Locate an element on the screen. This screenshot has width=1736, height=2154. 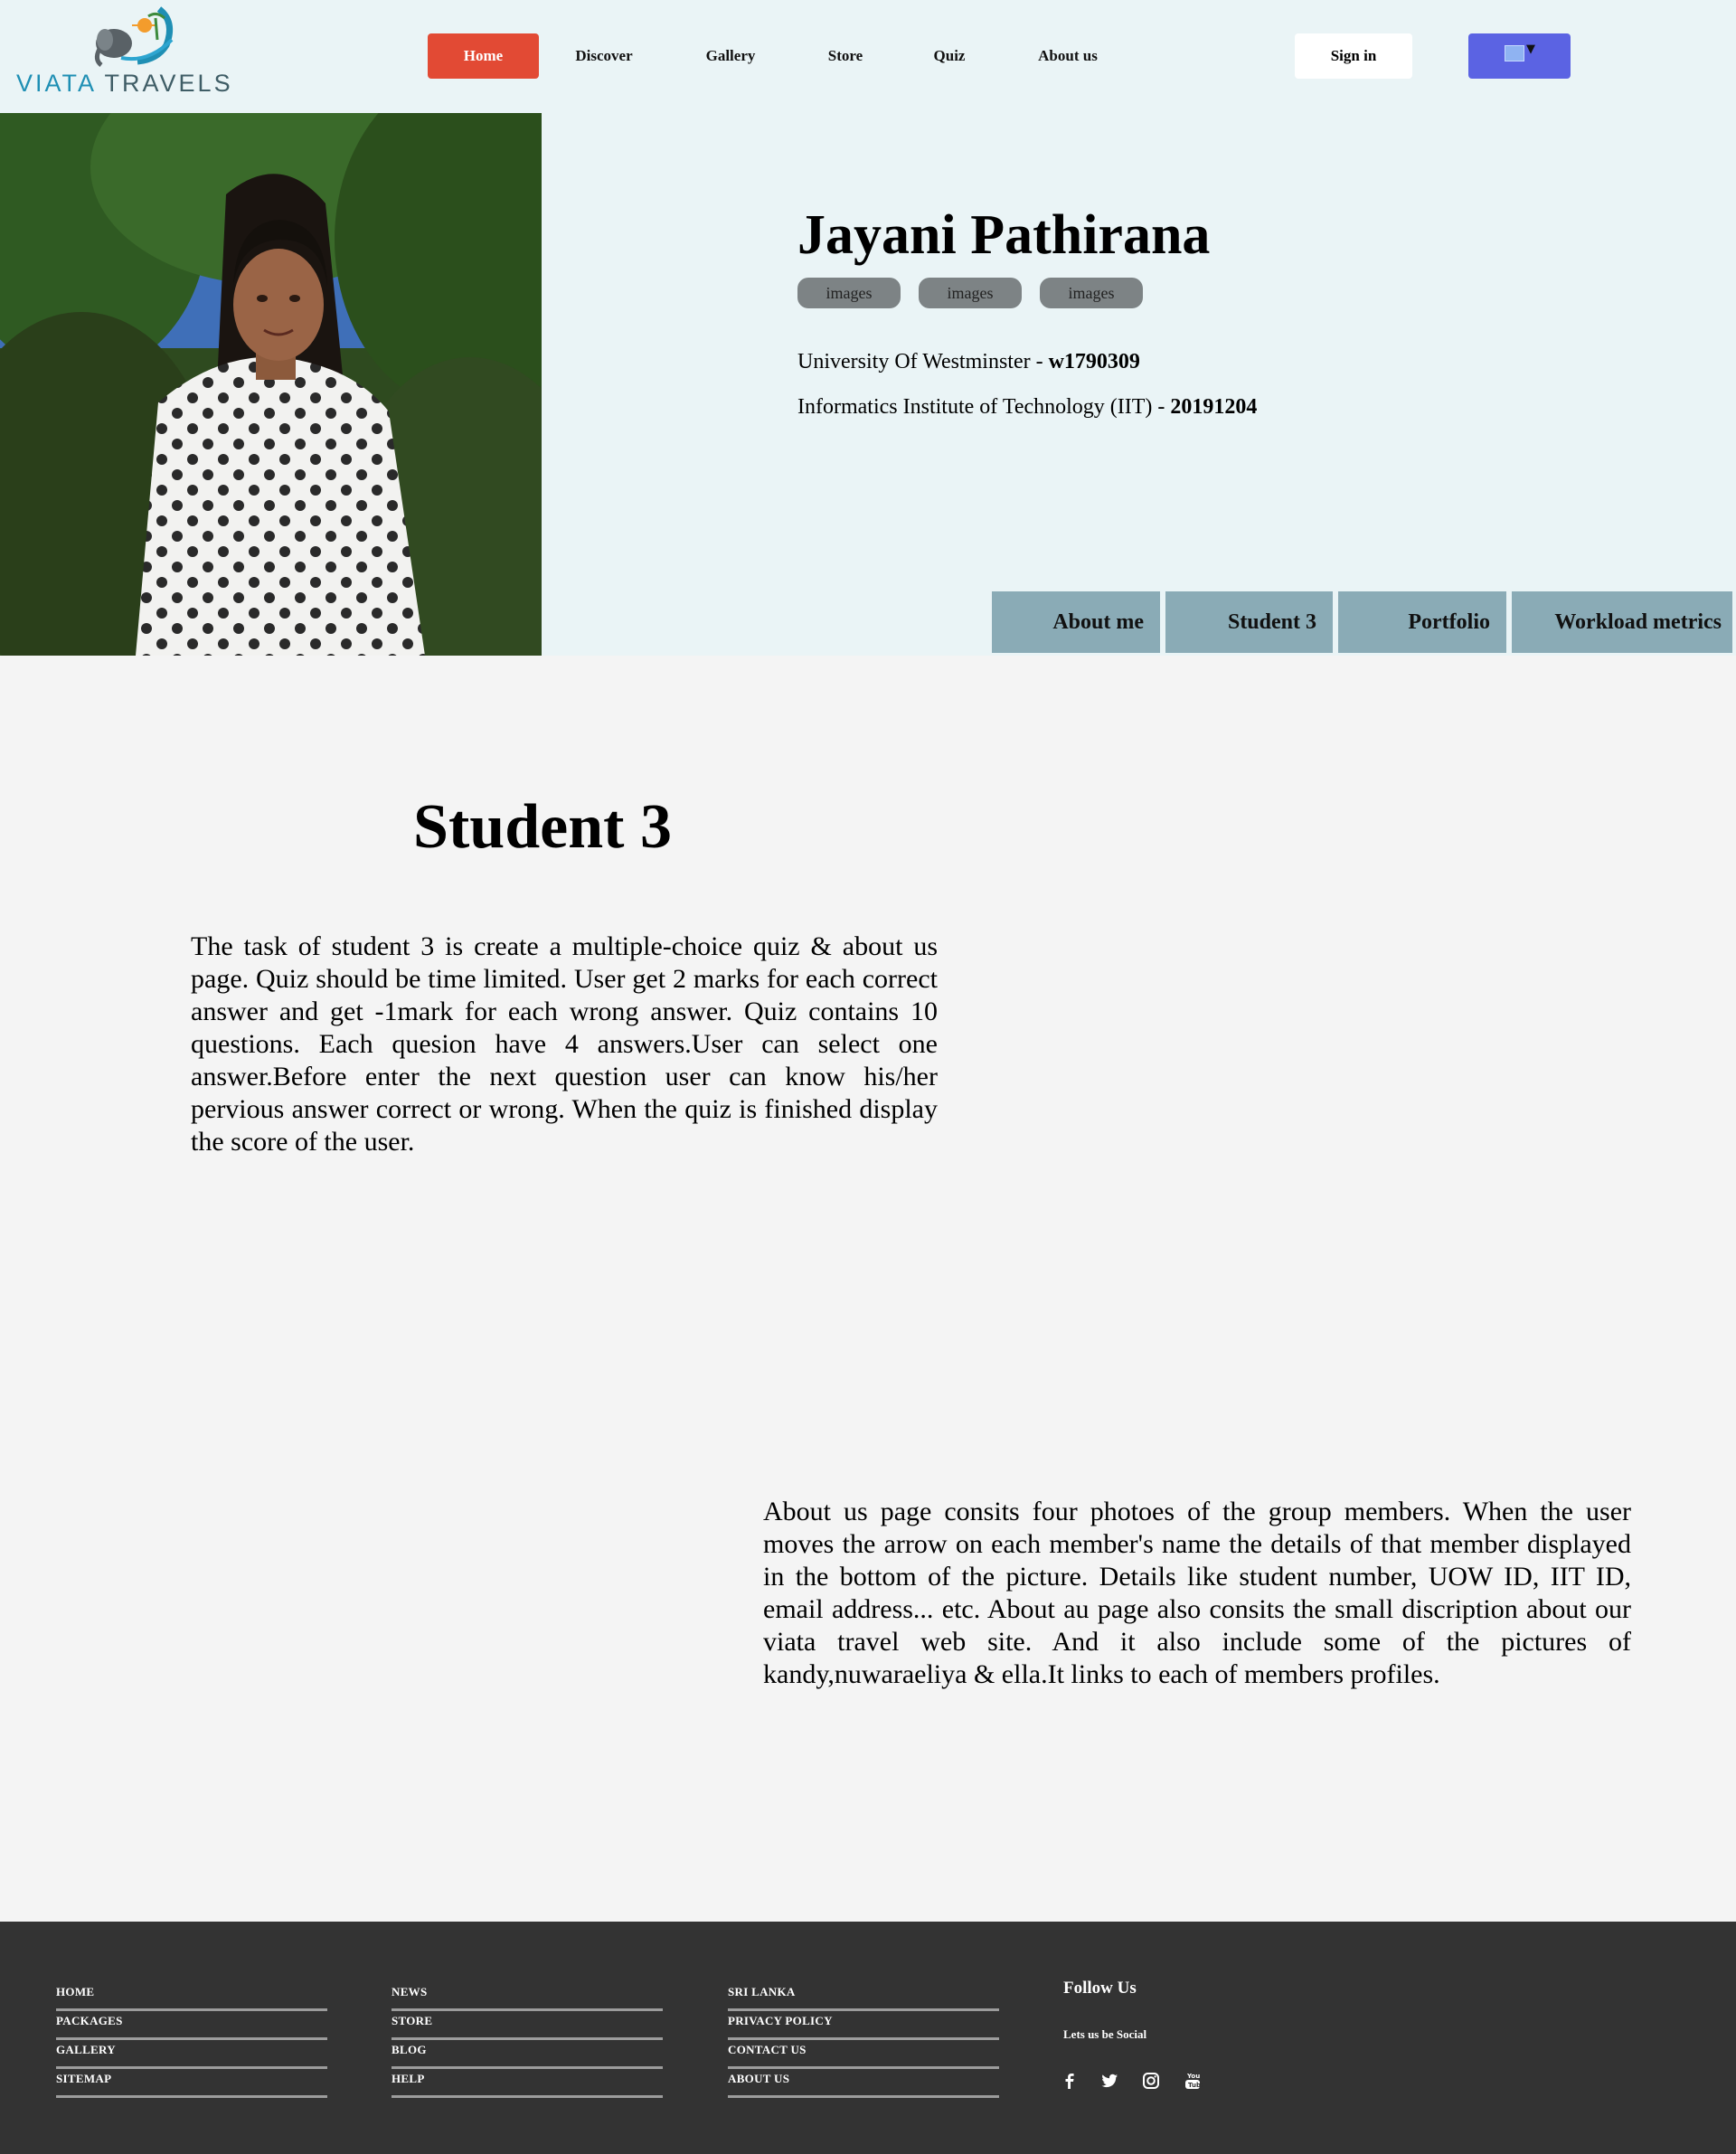
footer-link-packages: PACKAGES is located at coordinates (191, 2026).